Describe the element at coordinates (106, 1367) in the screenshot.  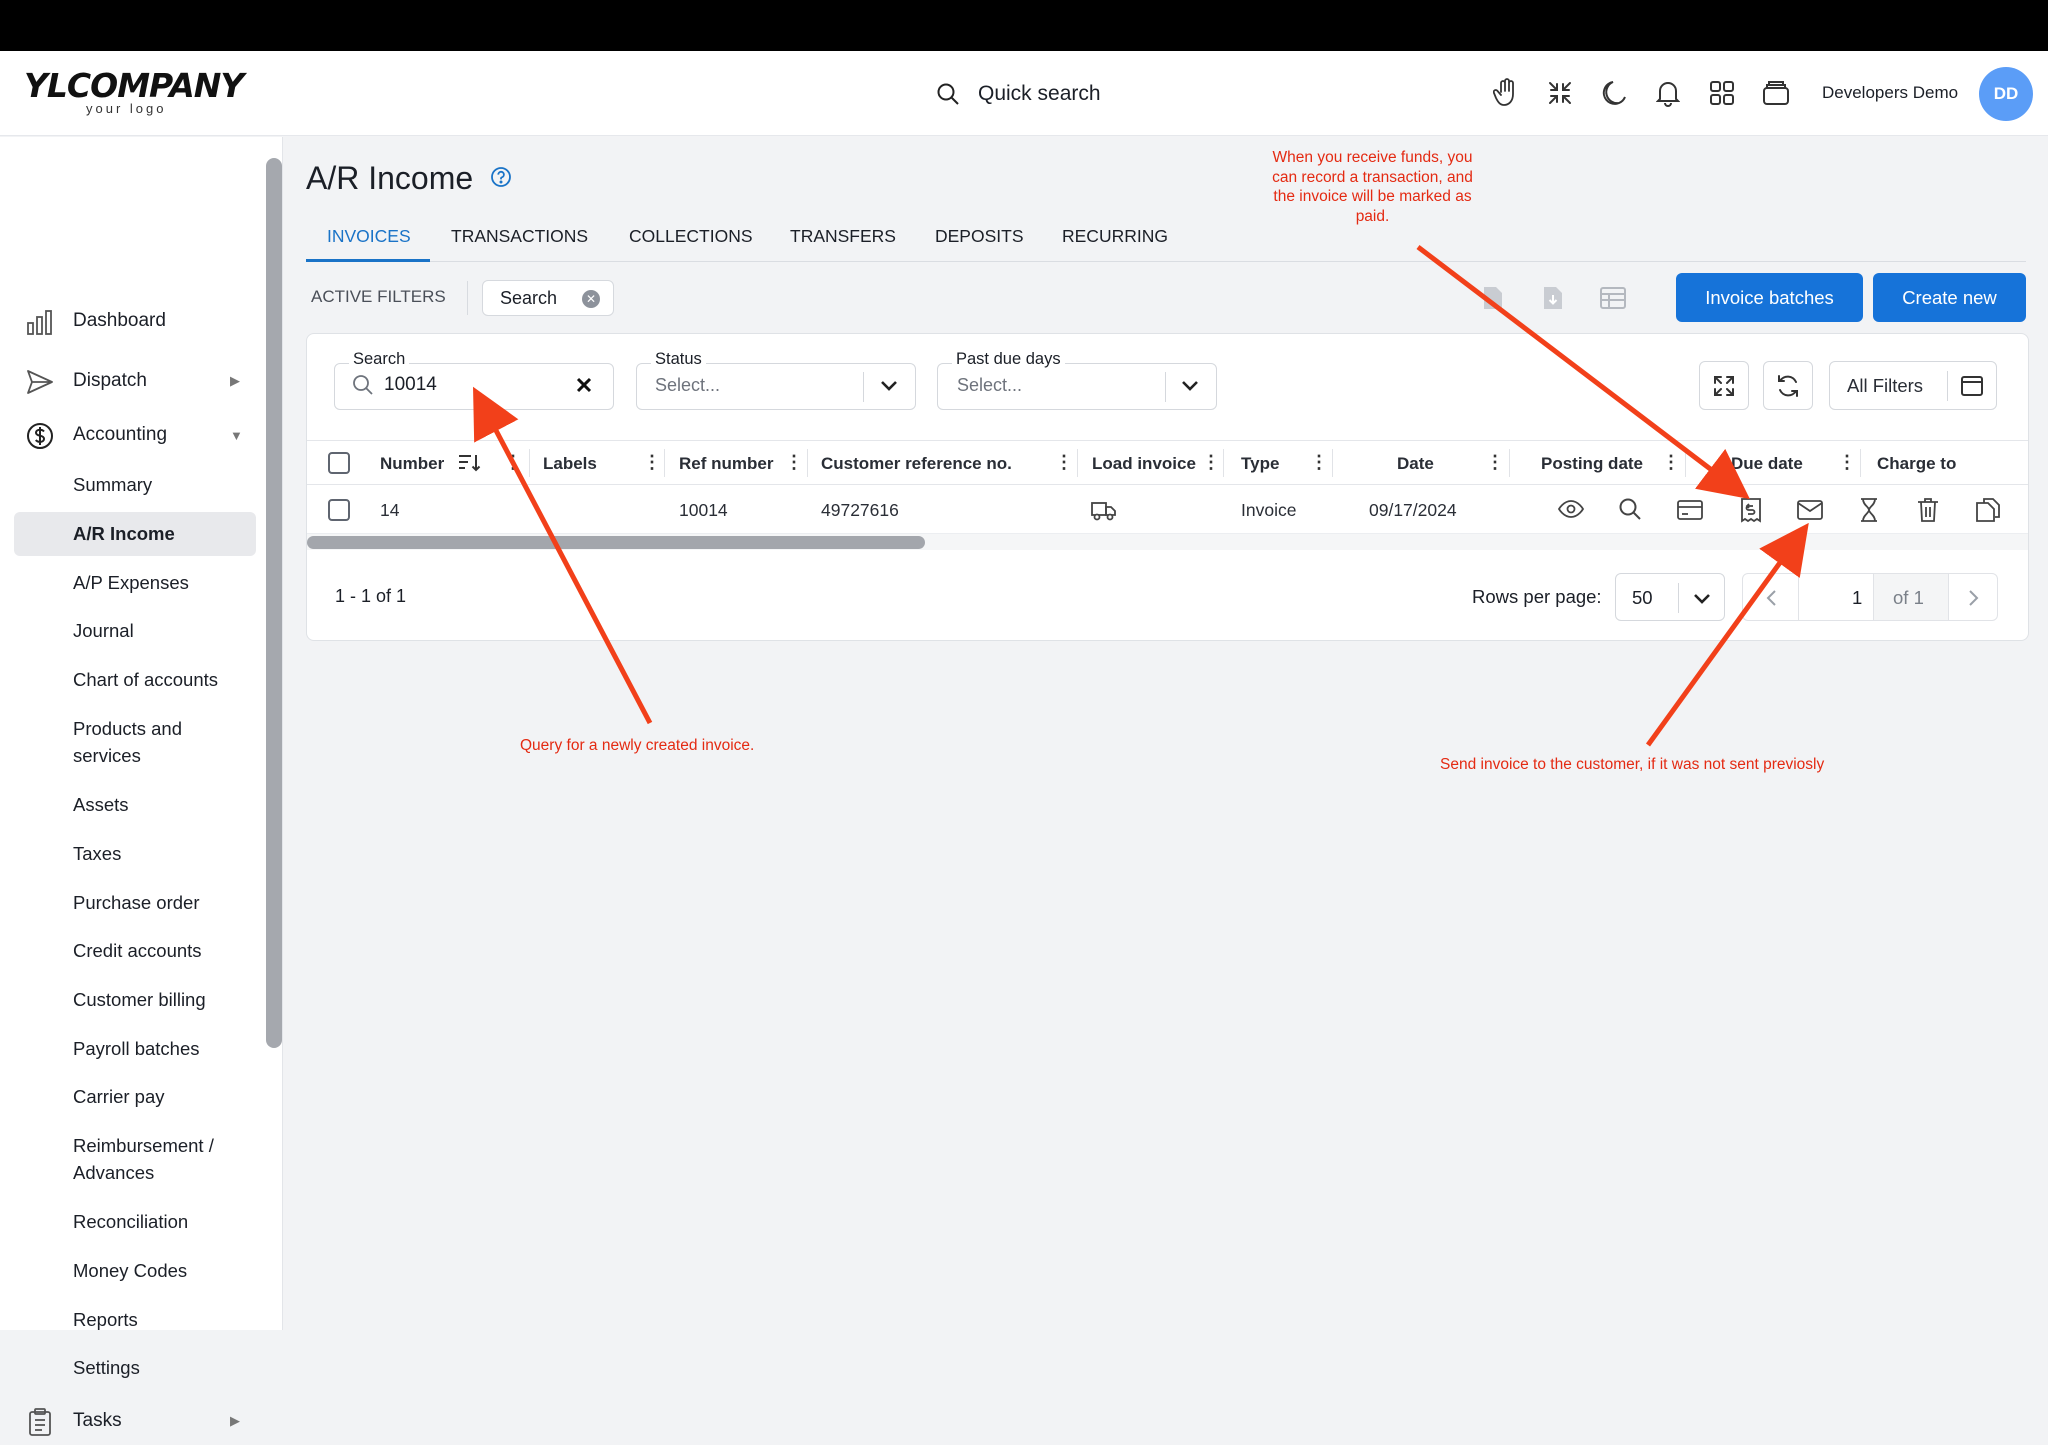
I see `sidebar-item-settings: Settings` at that location.